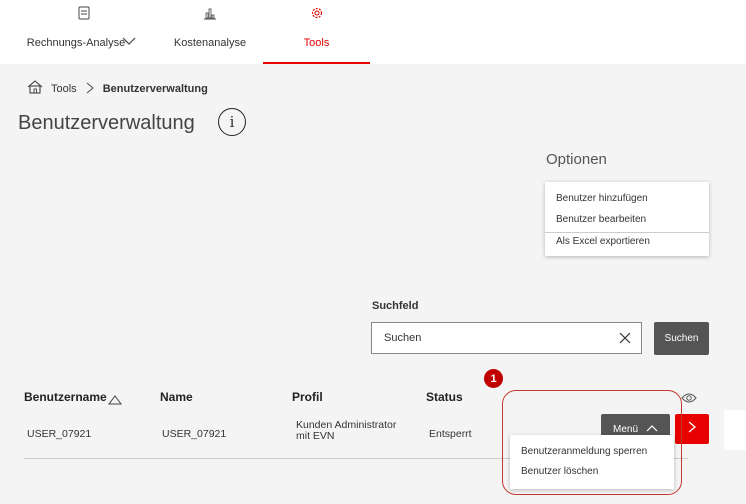 Image resolution: width=746 pixels, height=504 pixels. I want to click on home-icon, so click(35, 88).